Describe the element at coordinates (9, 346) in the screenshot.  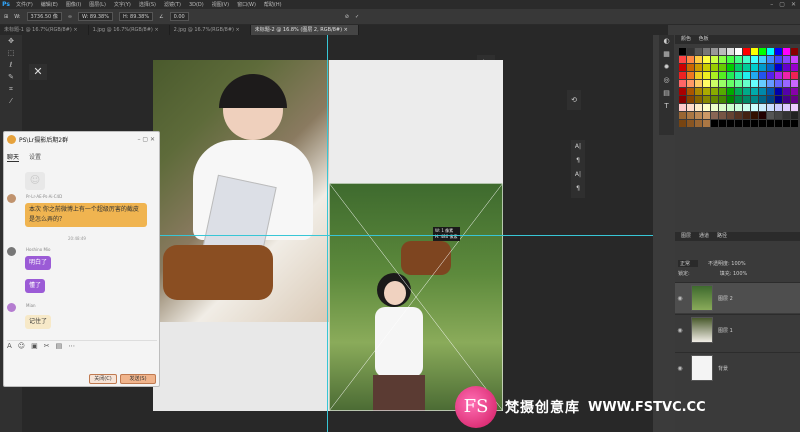
I see `font-icon: A` at that location.